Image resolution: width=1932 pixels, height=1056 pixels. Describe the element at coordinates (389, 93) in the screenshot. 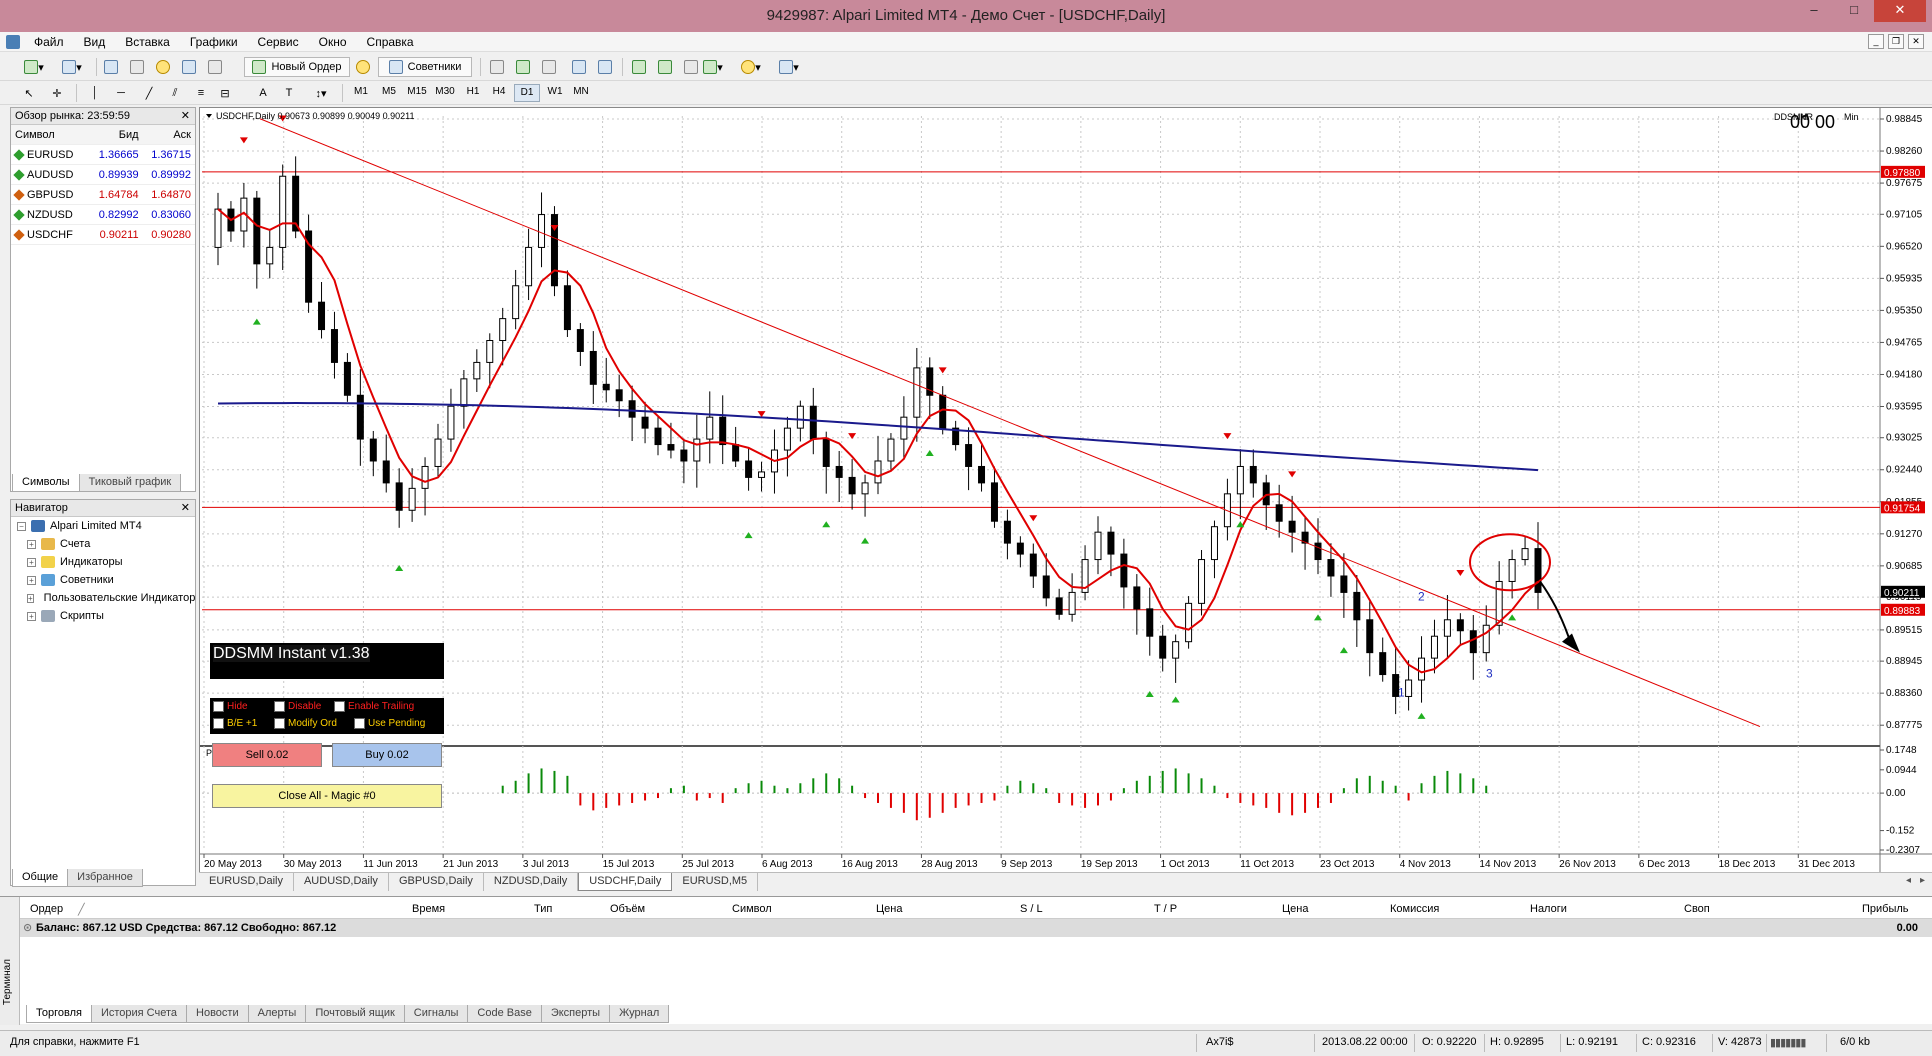

I see `timeframe-m5: M5` at that location.